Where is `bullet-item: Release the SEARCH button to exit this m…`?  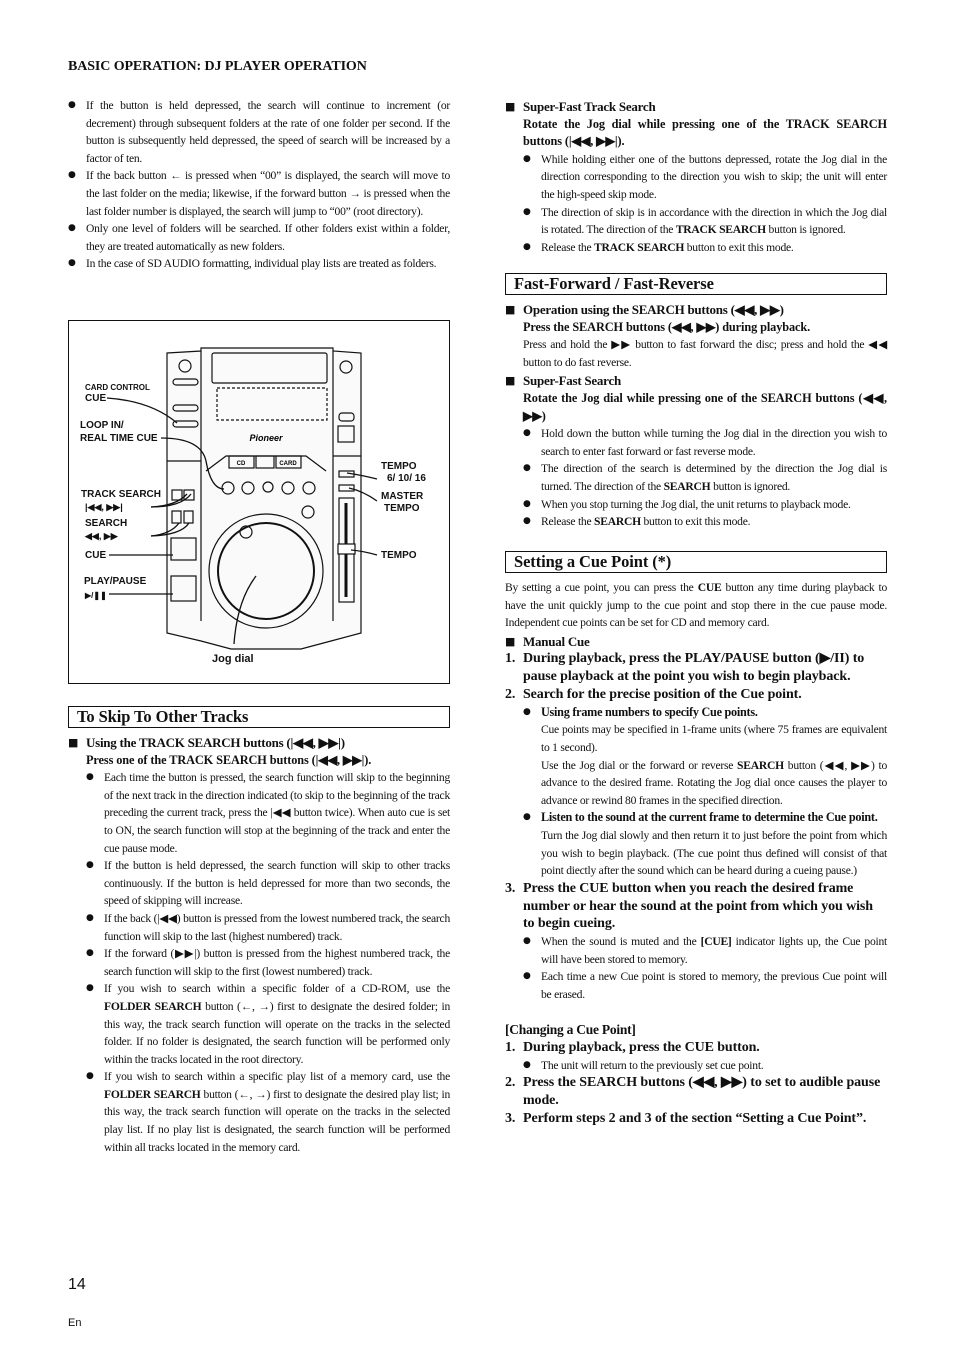
bullet-item: Release the SEARCH button to exit this m… is located at coordinates (696, 522).